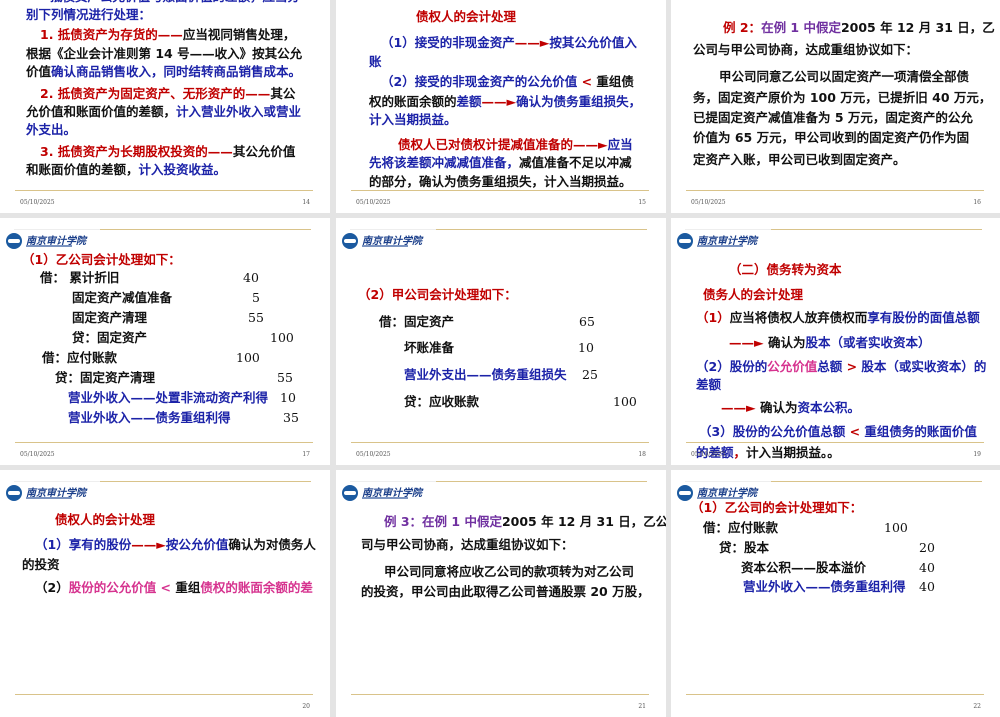 Image resolution: width=1000 pixels, height=717 pixels. Describe the element at coordinates (83, 544) in the screenshot. I see `text-run: （1）享有的股份` at that location.